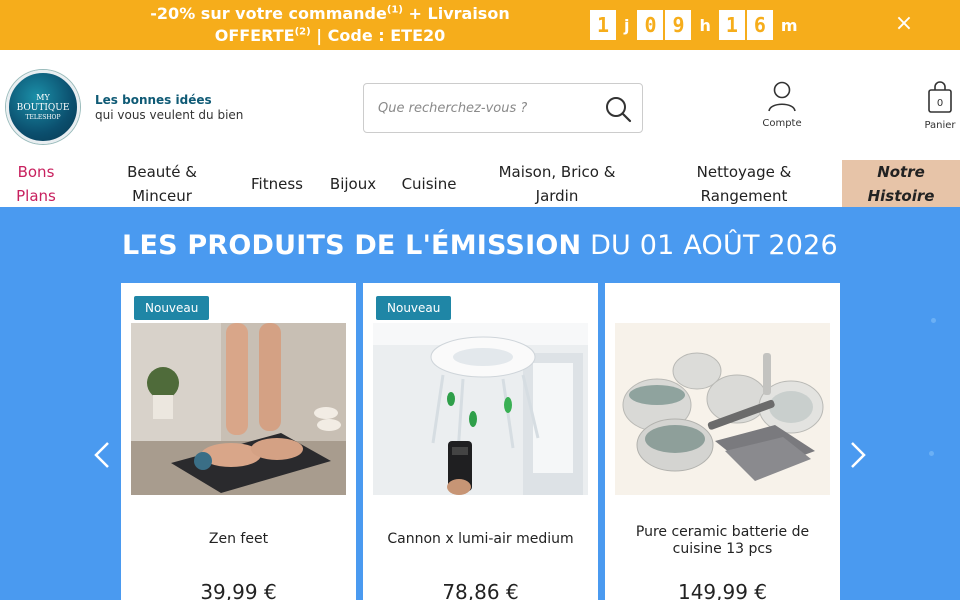  I want to click on promo-footnote-2: (2), so click(302, 32).